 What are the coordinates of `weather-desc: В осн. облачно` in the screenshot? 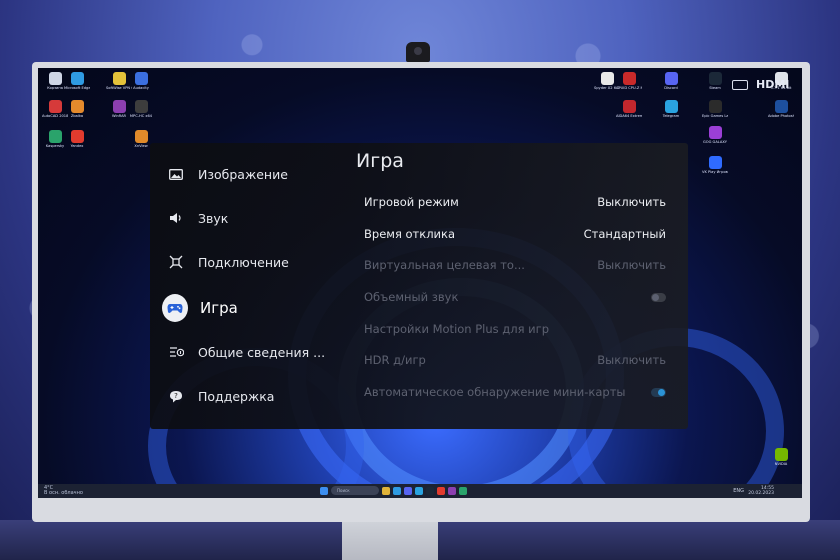 It's located at (63, 493).